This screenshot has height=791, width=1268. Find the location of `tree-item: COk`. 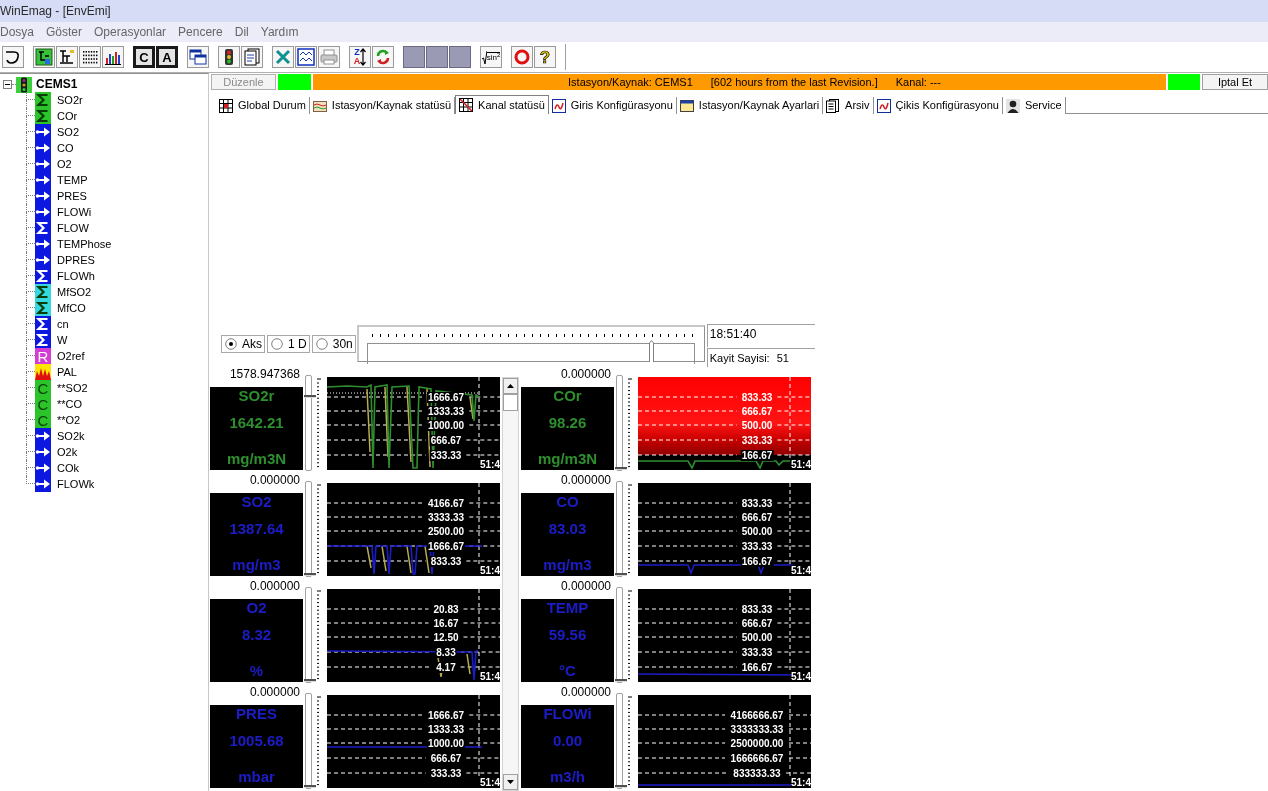

tree-item: COk is located at coordinates (68, 468).